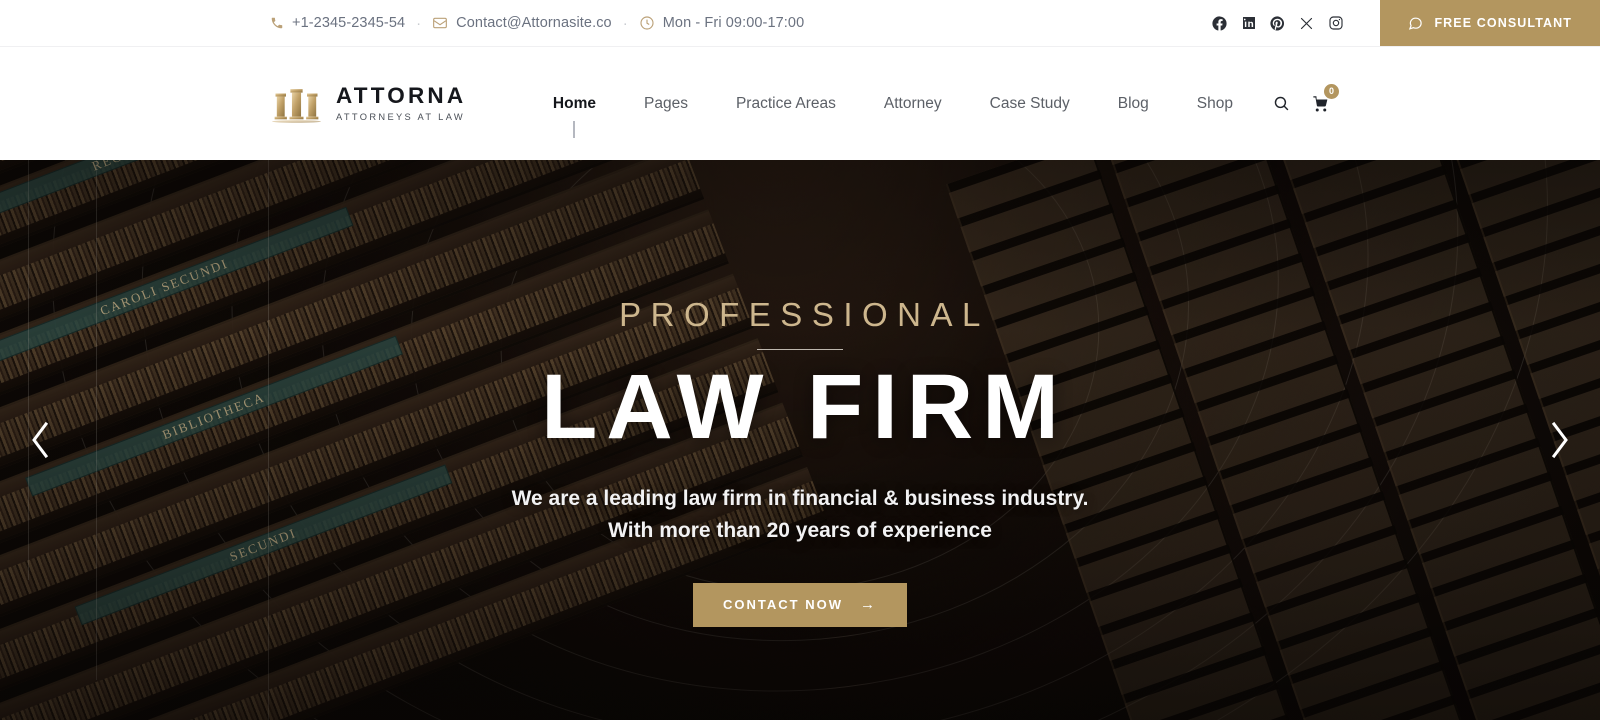  What do you see at coordinates (1219, 23) in the screenshot?
I see `facebook-icon` at bounding box center [1219, 23].